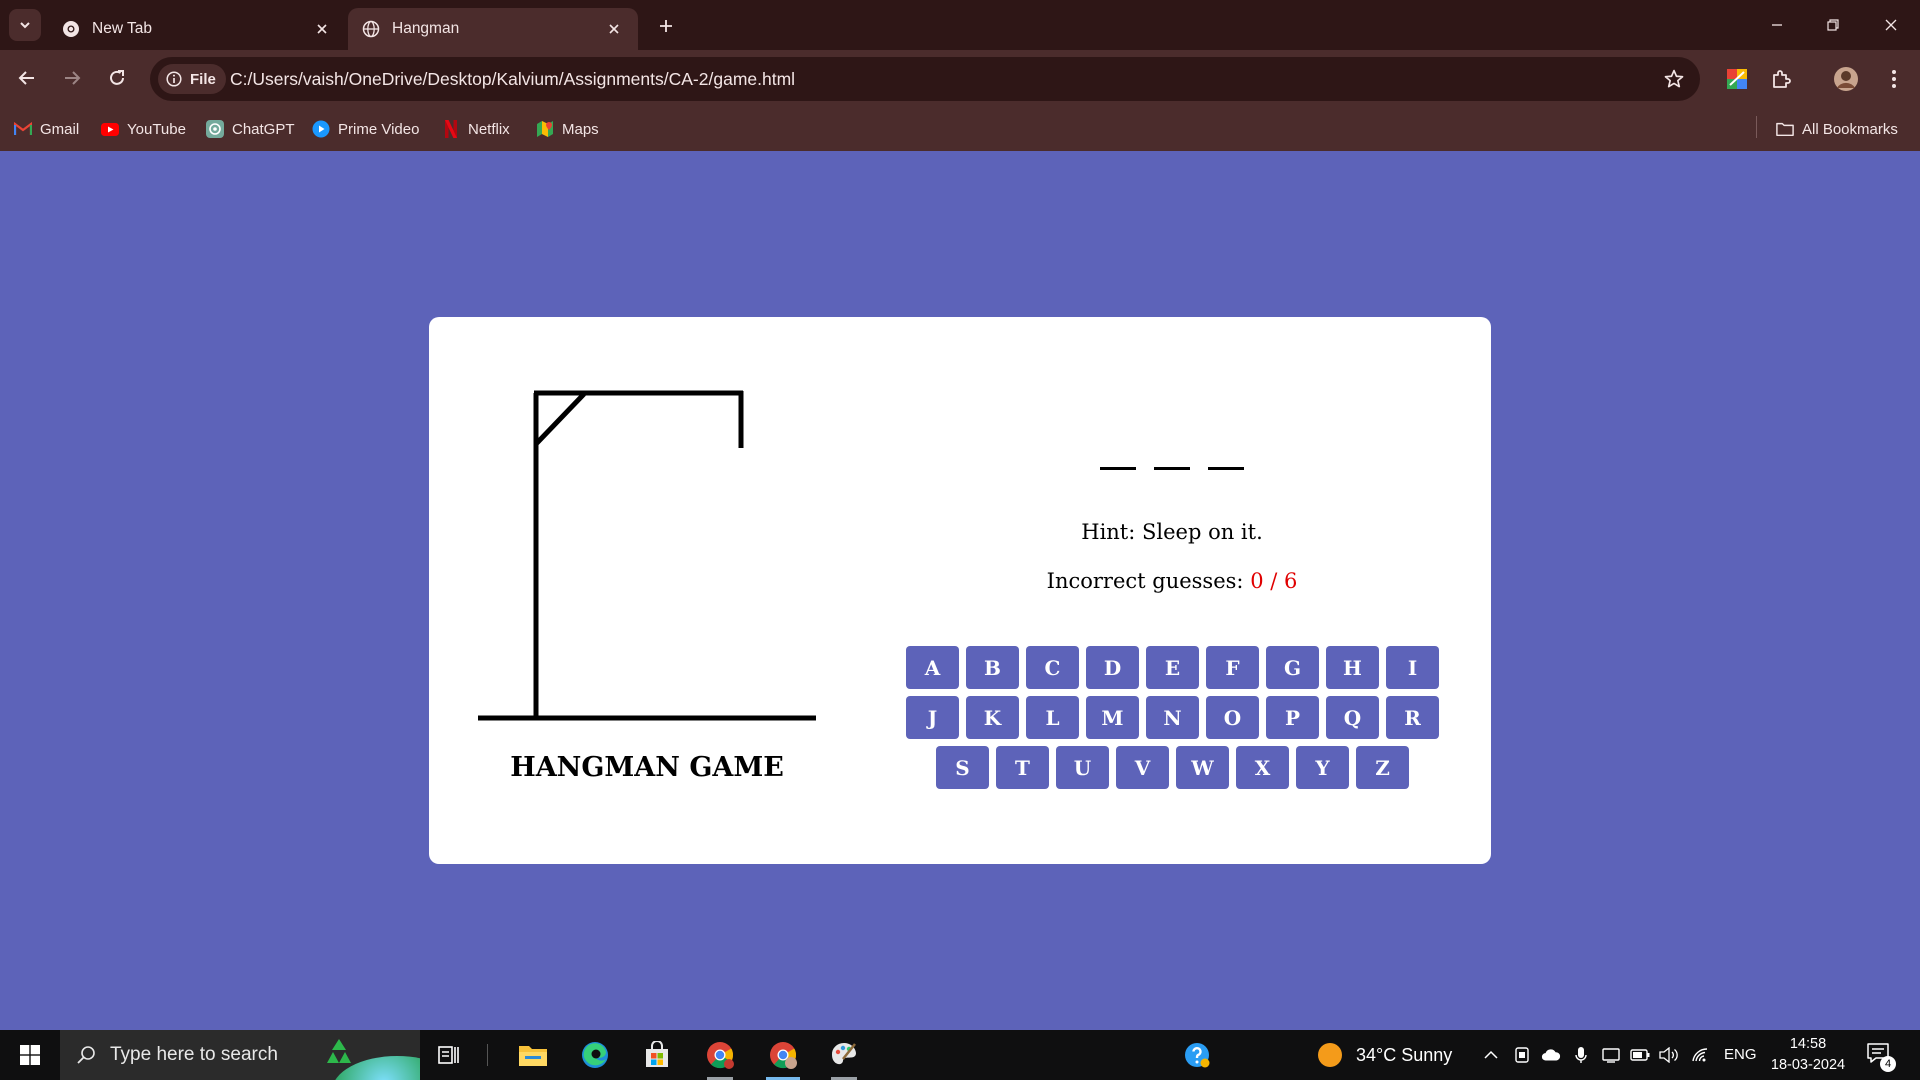 This screenshot has height=1080, width=1920. Describe the element at coordinates (86, 1055) in the screenshot. I see `search-icon` at that location.